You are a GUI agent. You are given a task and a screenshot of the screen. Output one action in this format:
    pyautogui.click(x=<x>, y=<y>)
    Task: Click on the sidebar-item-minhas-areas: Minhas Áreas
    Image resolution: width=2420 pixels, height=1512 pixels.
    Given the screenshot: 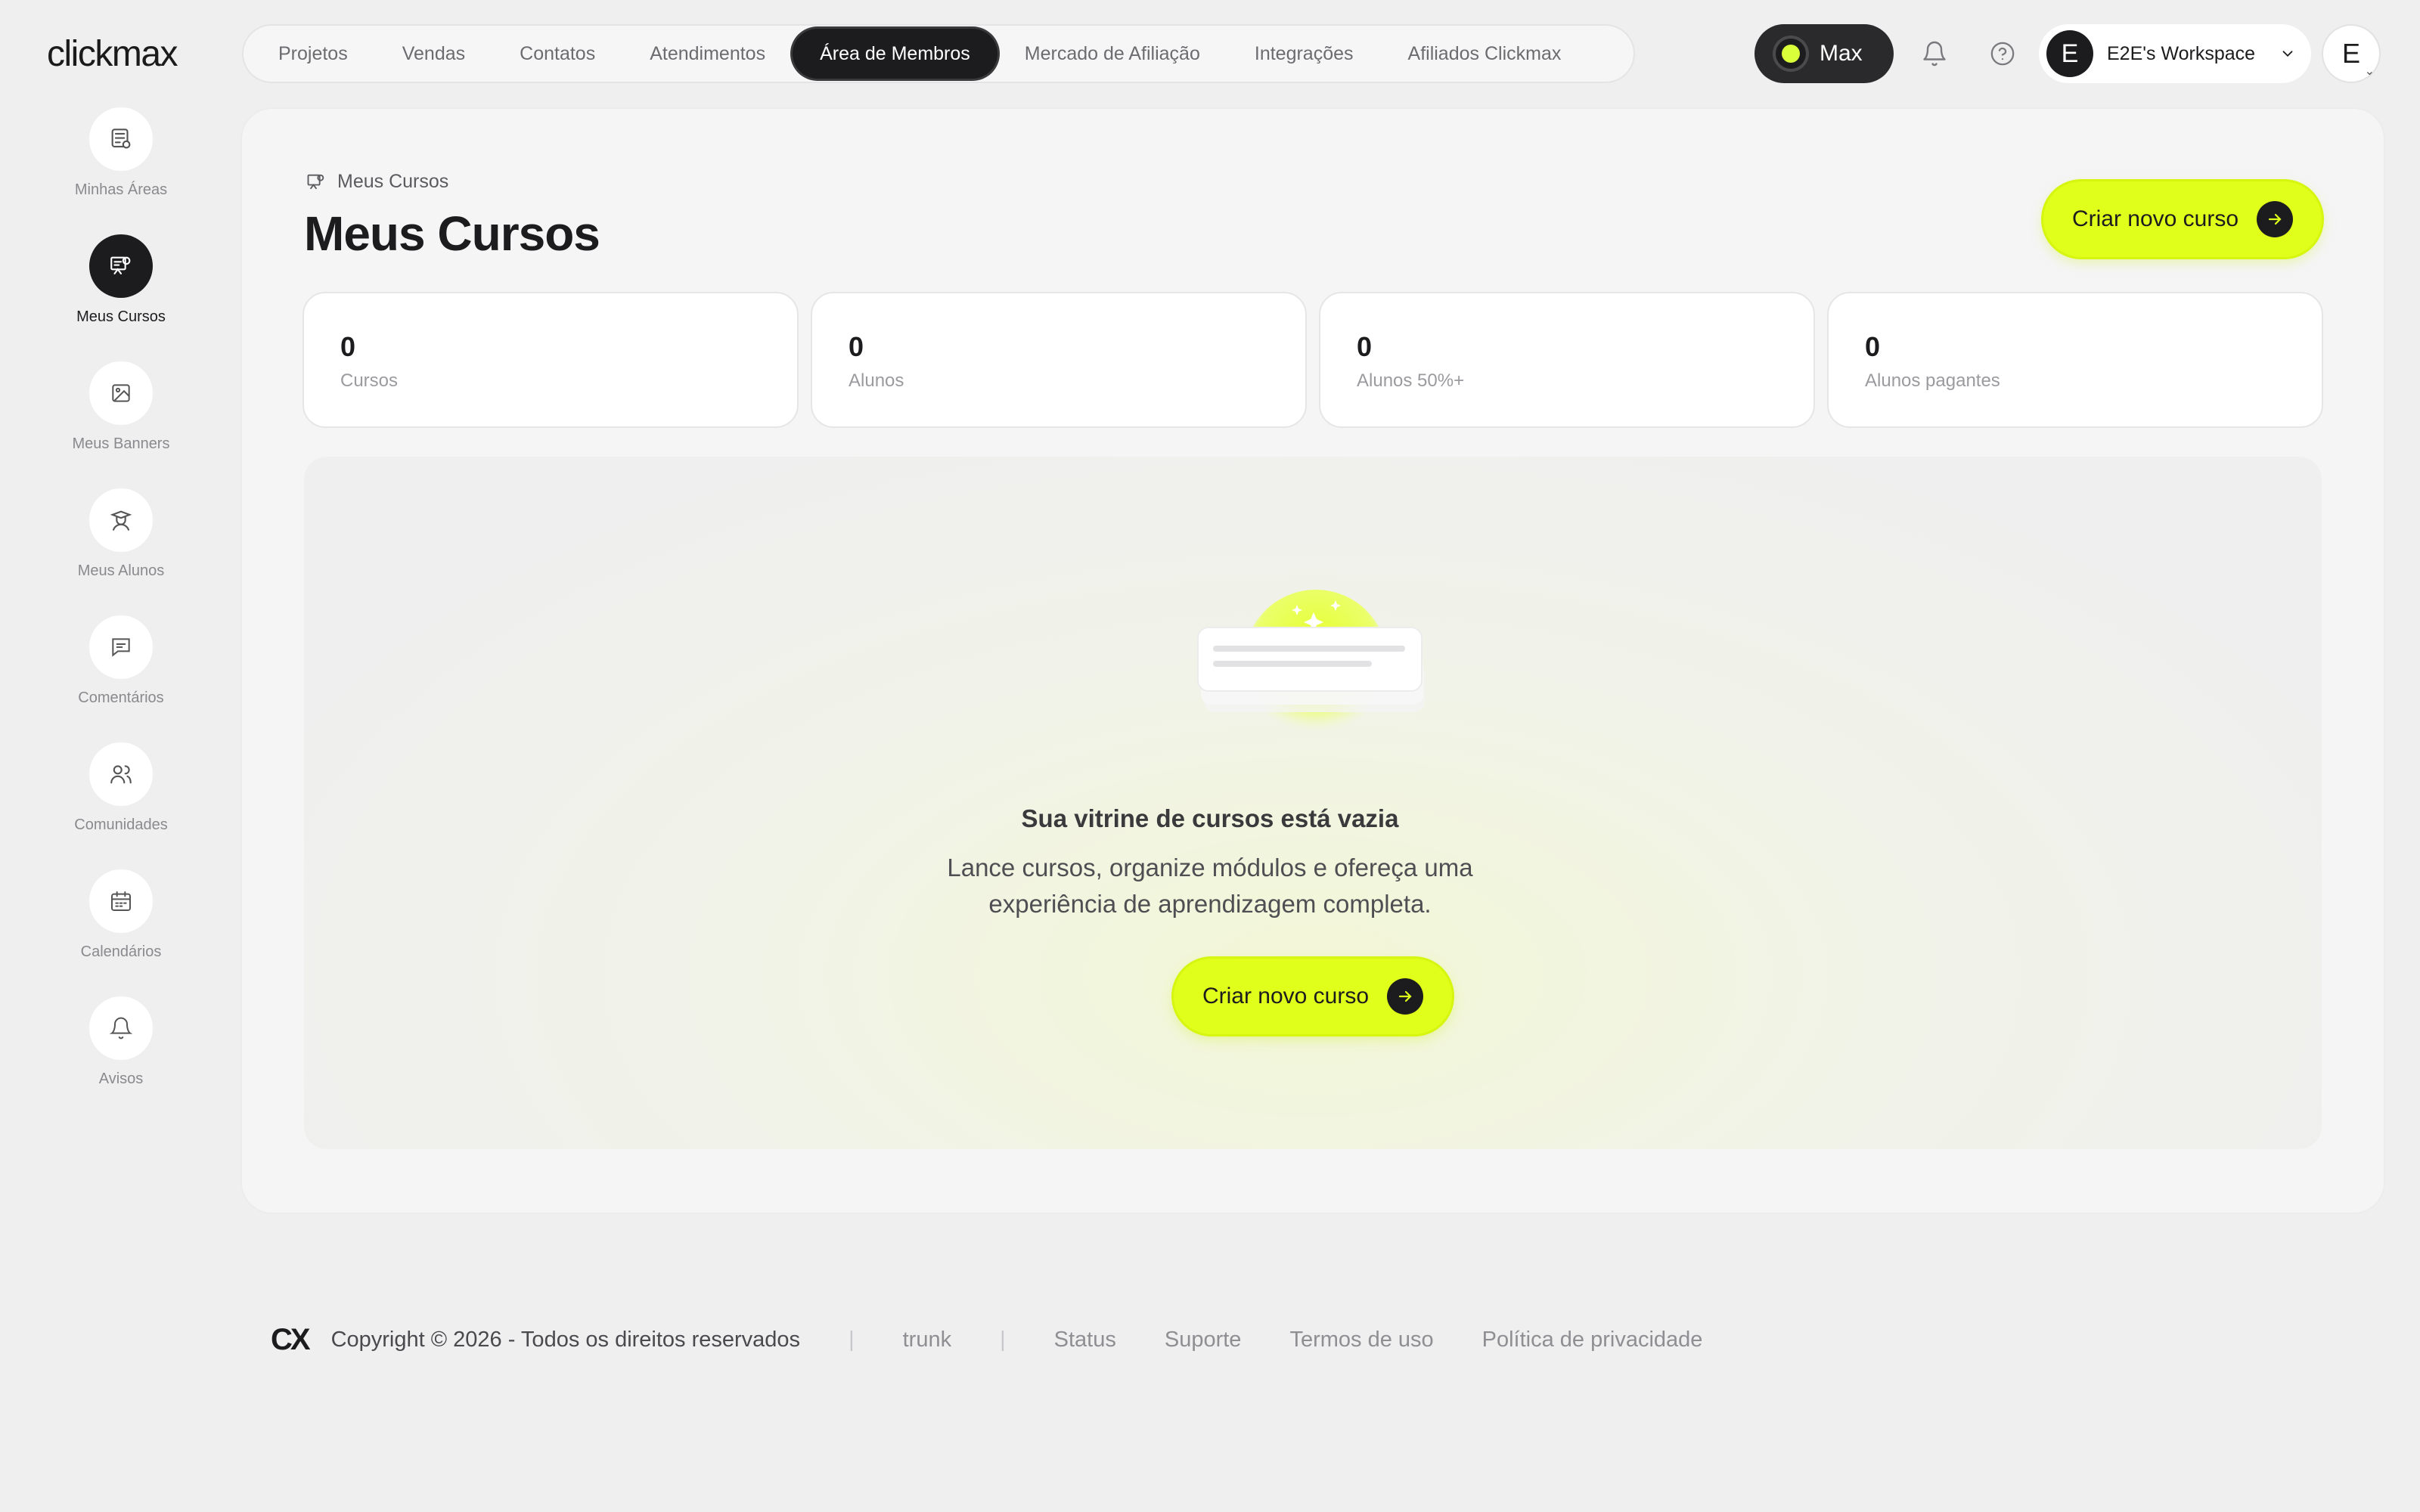 What is the action you would take?
    pyautogui.click(x=121, y=153)
    